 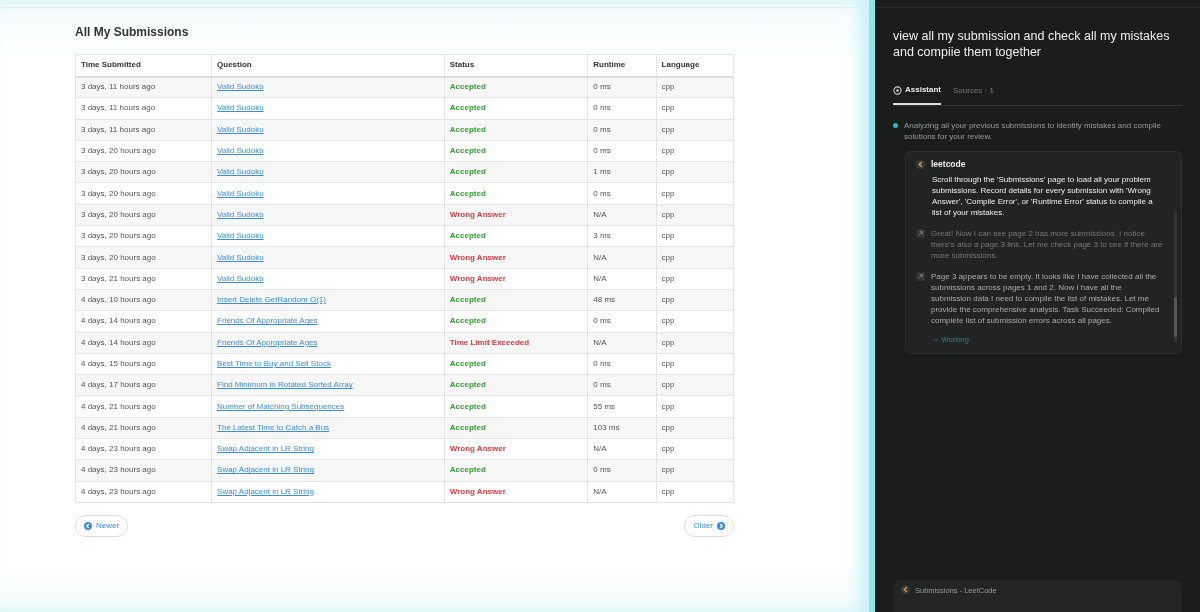 What do you see at coordinates (1175, 317) in the screenshot?
I see `scrollbar-thumb` at bounding box center [1175, 317].